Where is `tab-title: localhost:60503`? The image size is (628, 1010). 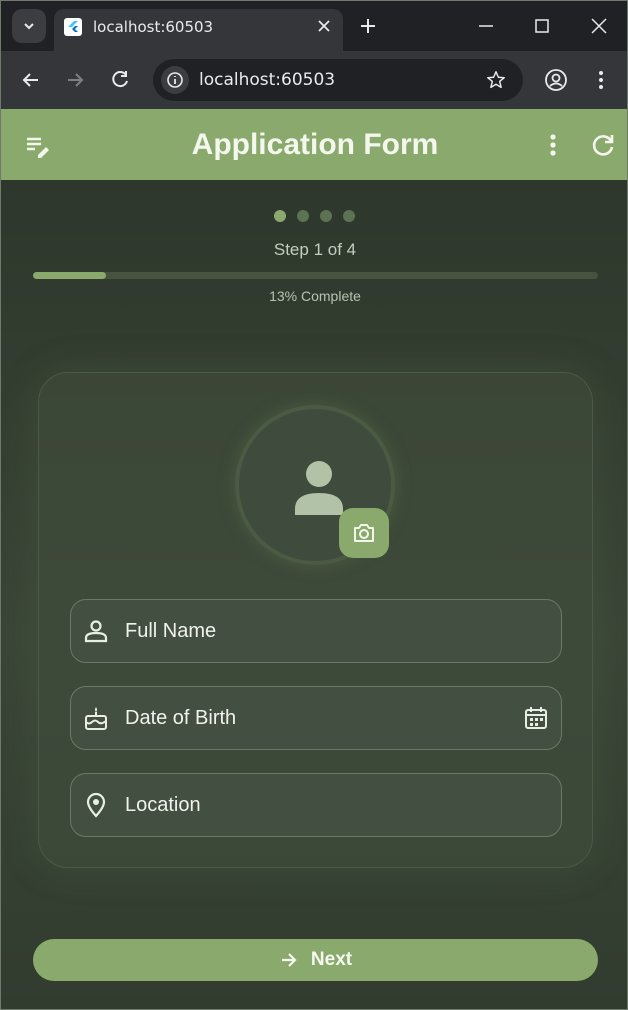
tab-title: localhost:60503 is located at coordinates (153, 27).